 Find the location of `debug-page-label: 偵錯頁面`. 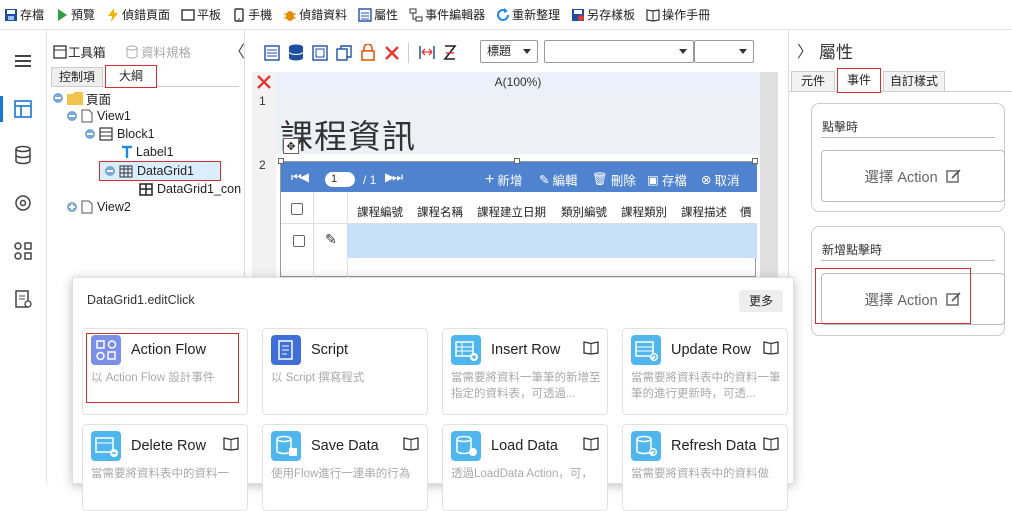

debug-page-label: 偵錯頁面 is located at coordinates (146, 15).